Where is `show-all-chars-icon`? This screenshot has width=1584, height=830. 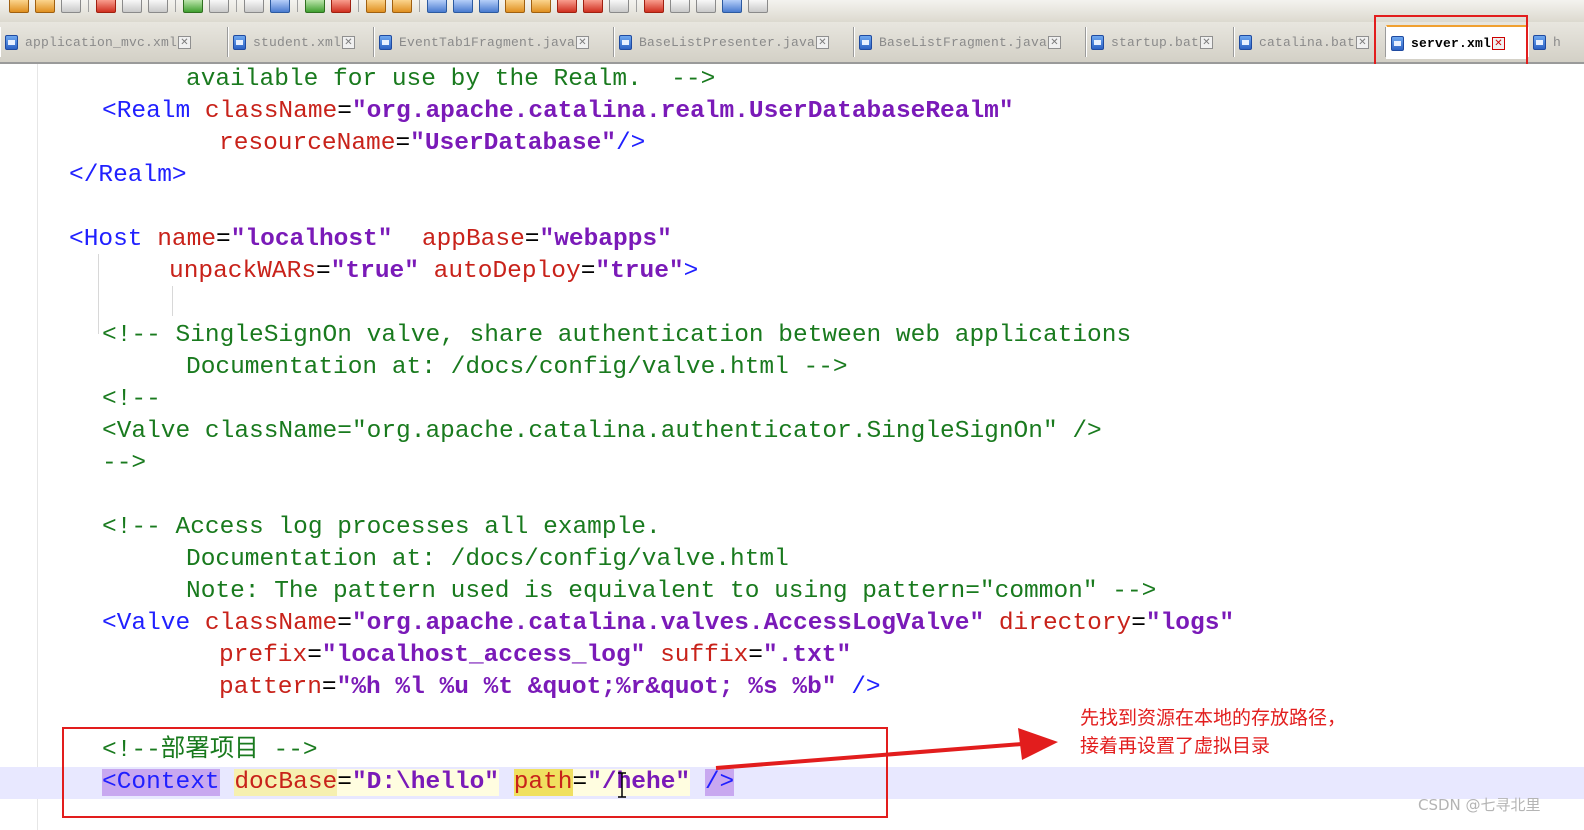 show-all-chars-icon is located at coordinates (463, 6).